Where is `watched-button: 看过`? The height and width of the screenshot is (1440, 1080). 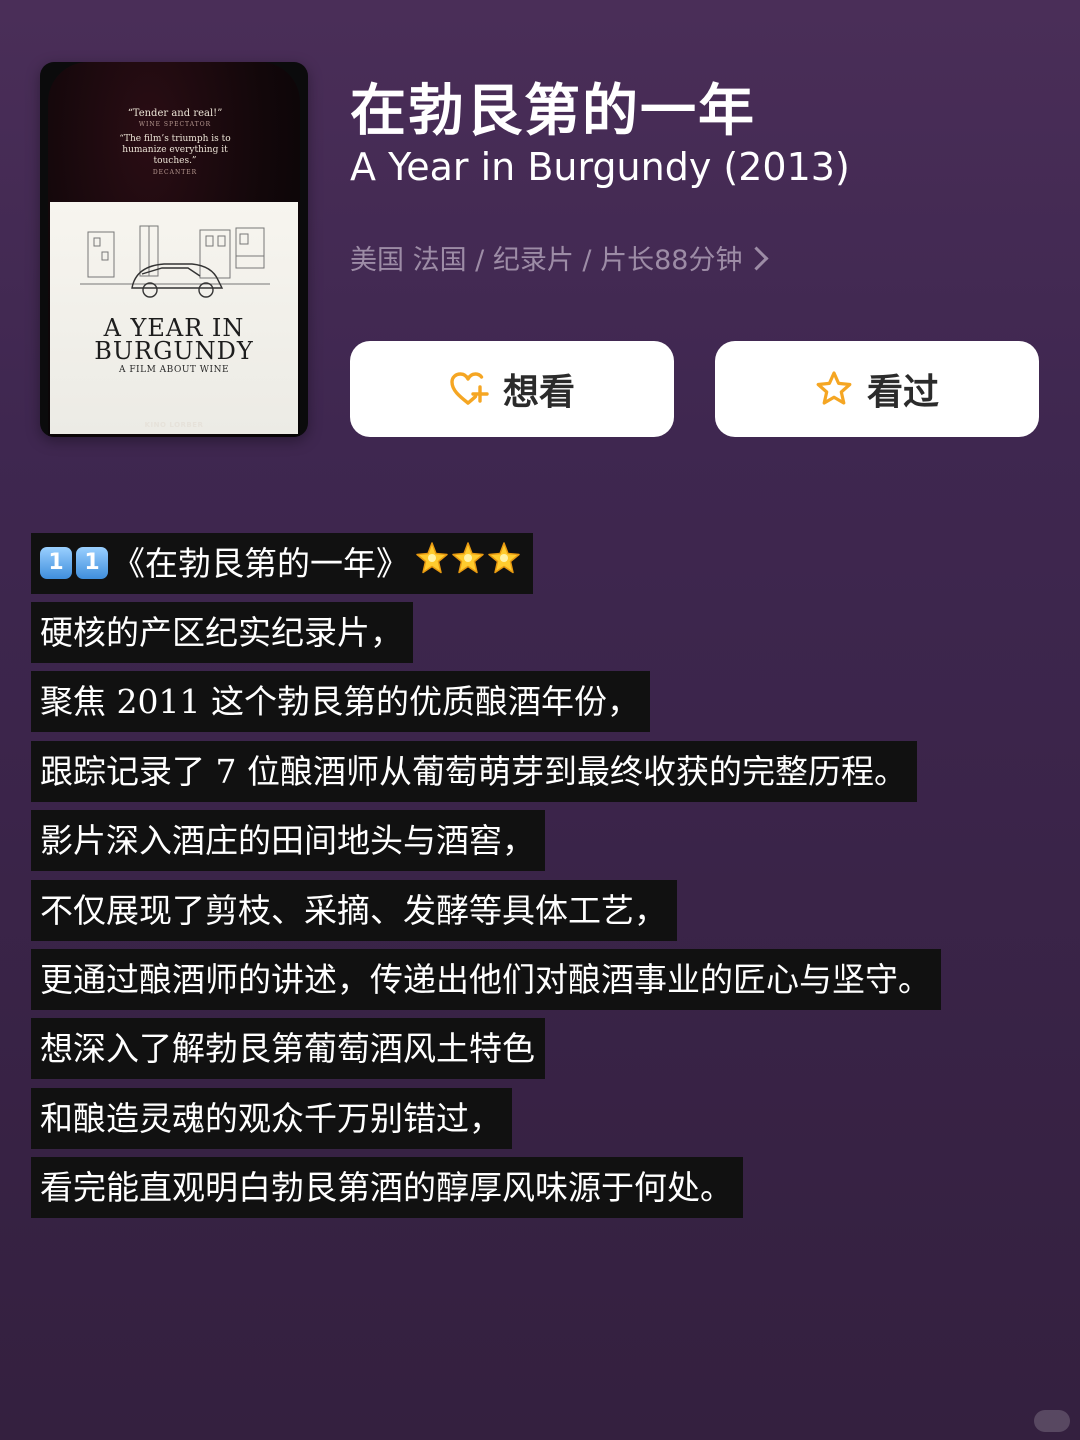 watched-button: 看过 is located at coordinates (877, 389).